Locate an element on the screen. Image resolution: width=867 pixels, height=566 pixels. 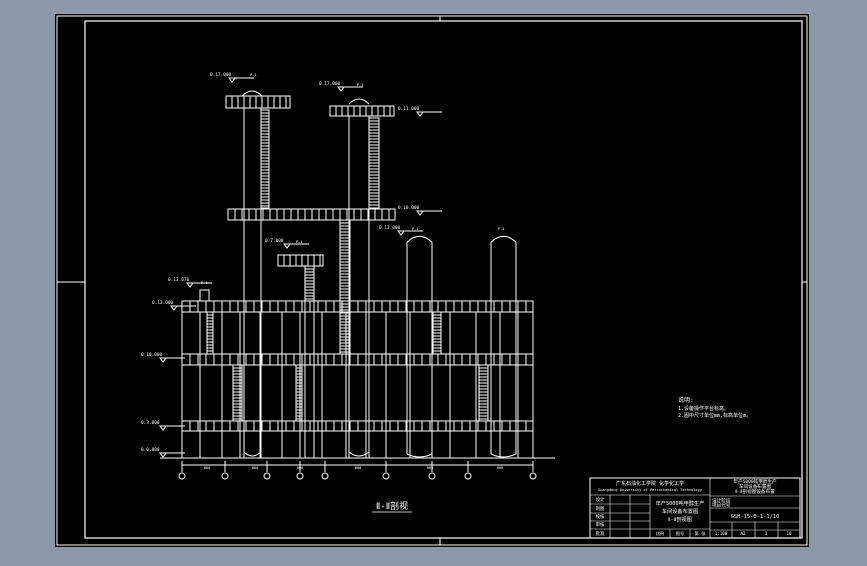
bottom-cell-4: 10 is located at coordinates (789, 533).